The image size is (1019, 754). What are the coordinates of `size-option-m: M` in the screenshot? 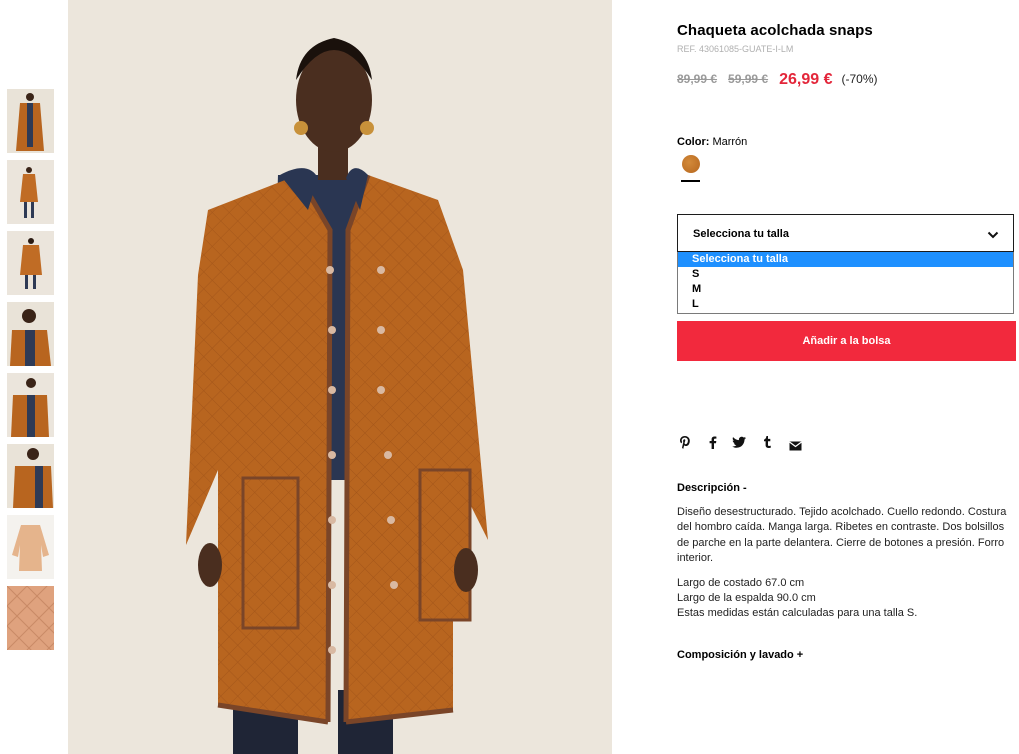 It's located at (845, 289).